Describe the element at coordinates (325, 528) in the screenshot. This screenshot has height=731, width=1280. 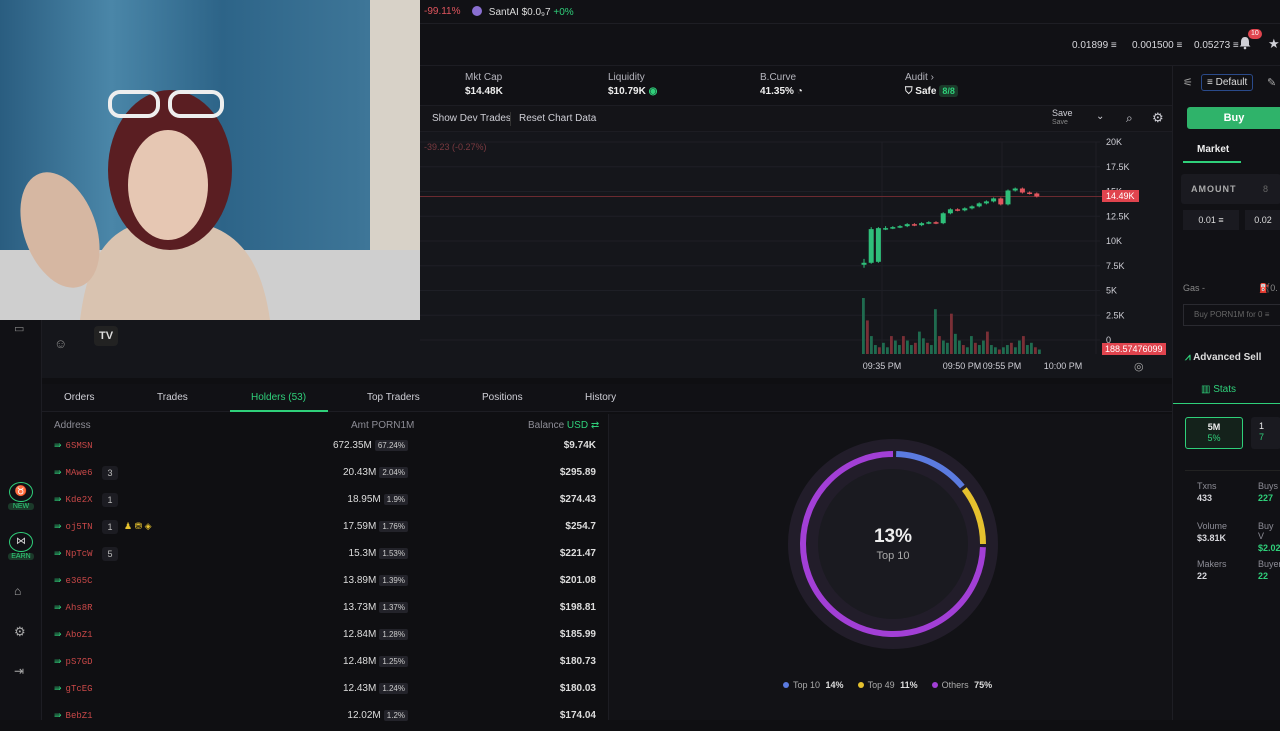
I see `table-row: ⇛ oj5TN 1 ♟ ⛃ ◈ 17.59M 1.76% $254.7` at that location.